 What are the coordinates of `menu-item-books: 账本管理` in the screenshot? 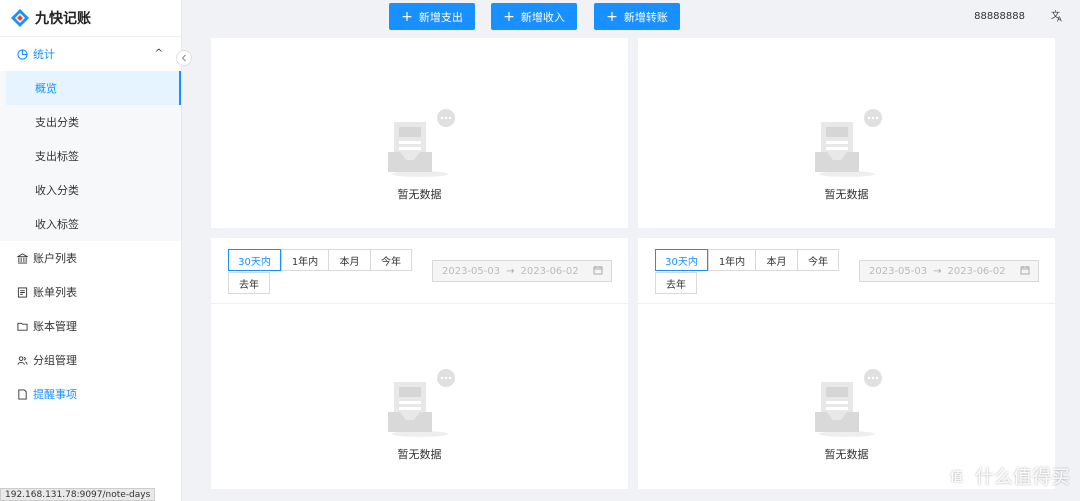 It's located at (90, 326).